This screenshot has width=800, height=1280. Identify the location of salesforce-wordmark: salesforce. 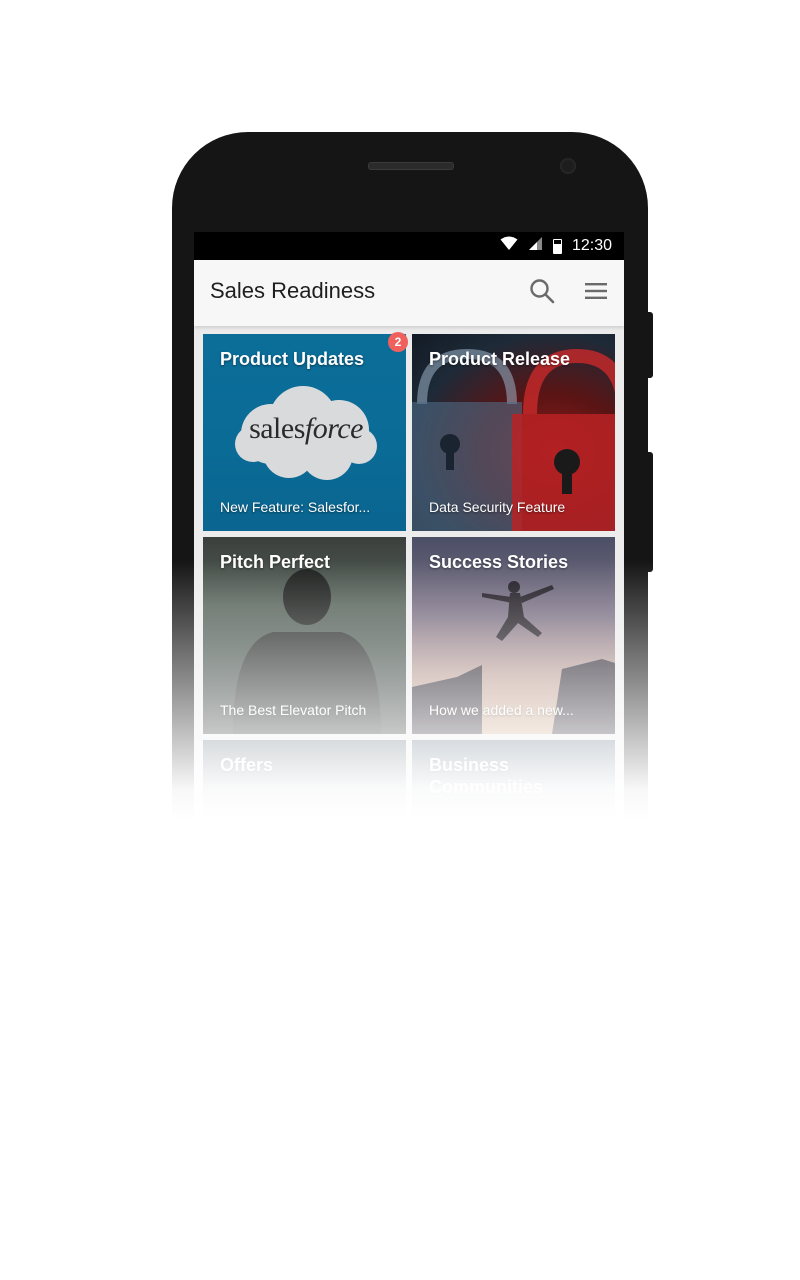
(306, 428).